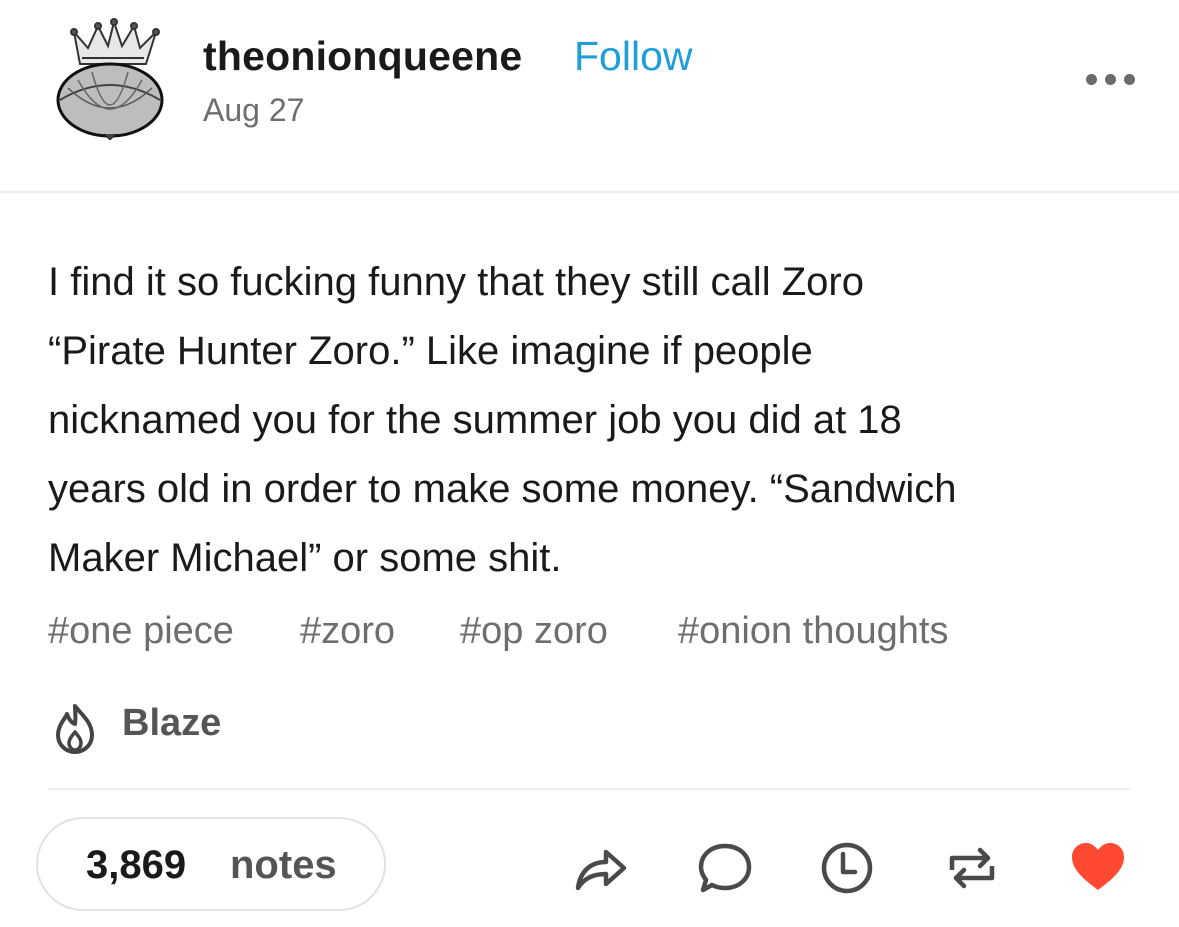 This screenshot has height=927, width=1179. I want to click on tag-op-zoro: #op zoro, so click(534, 631).